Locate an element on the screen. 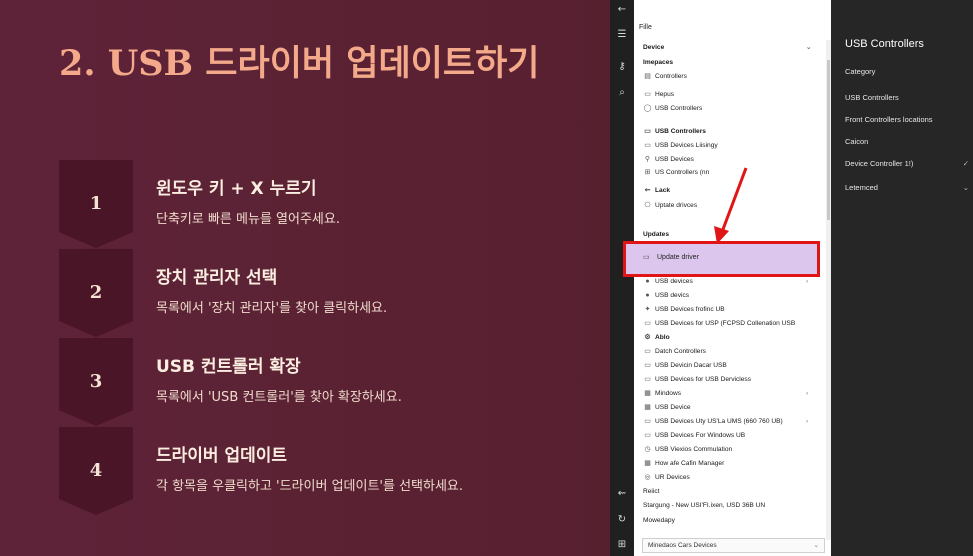 The image size is (973, 556). device-icon: ● is located at coordinates (647, 295).